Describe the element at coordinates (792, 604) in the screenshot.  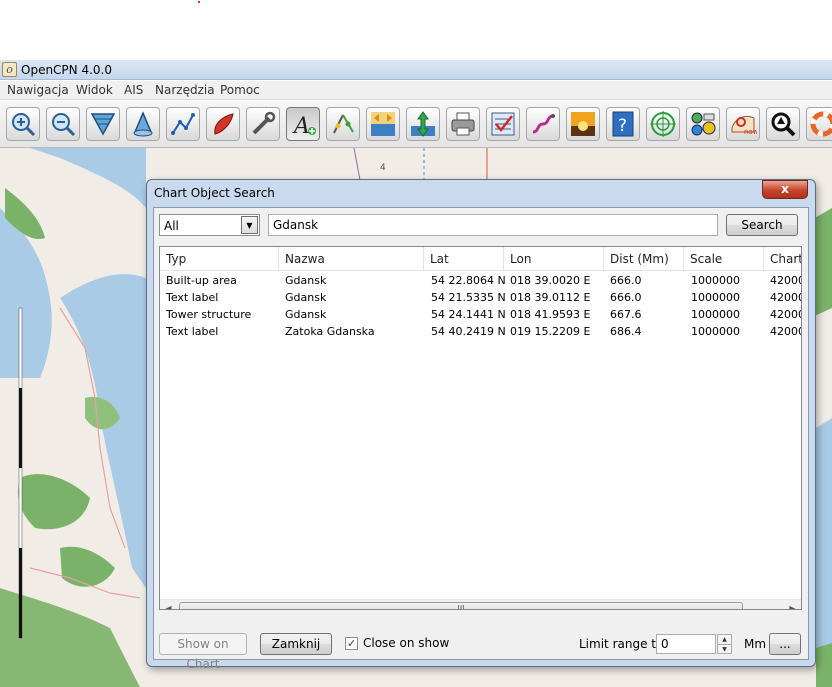
I see `scroll-right-icon: ▶` at that location.